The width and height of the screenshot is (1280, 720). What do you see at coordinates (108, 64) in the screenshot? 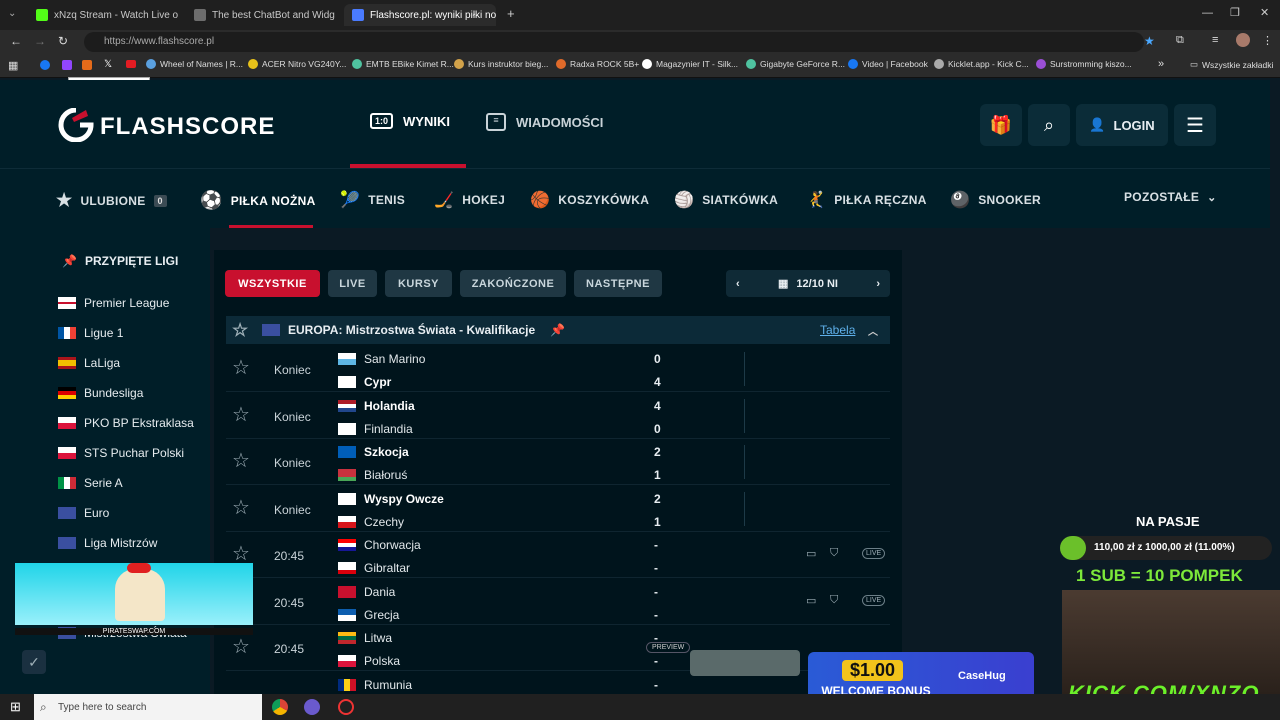
I see `x-icon: 𝕏` at bounding box center [108, 64].